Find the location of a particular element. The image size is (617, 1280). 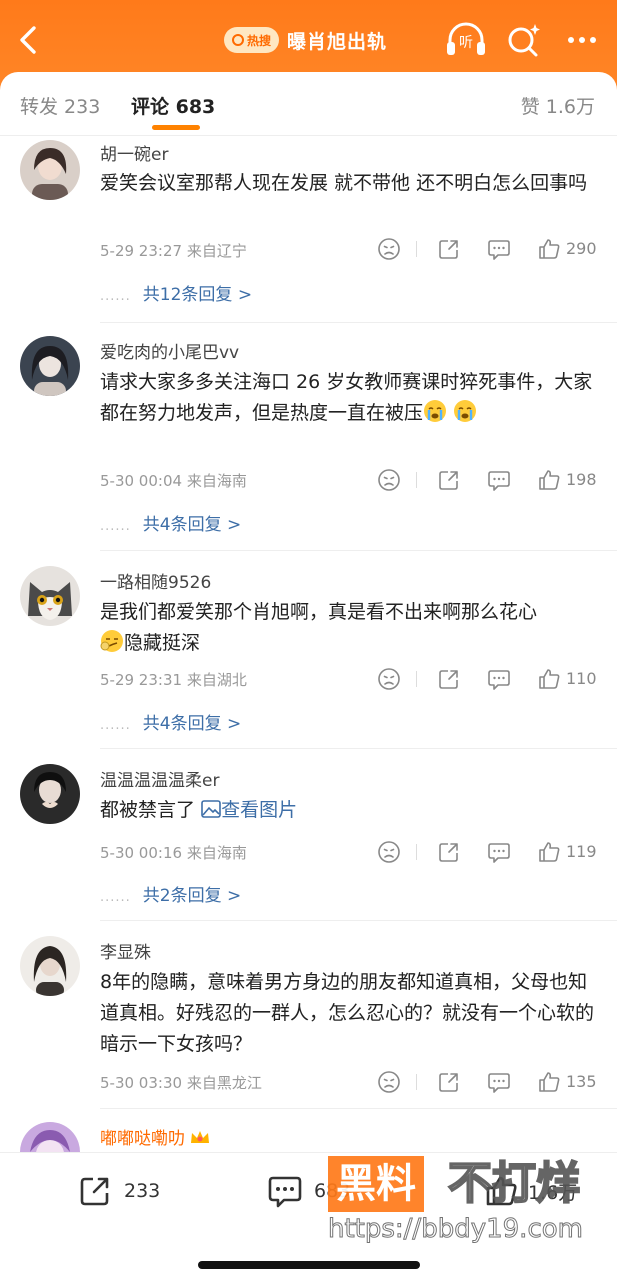

comment-text: 爱笑会议室那帮人现在发展 就不带他 还不明白怎么回事吗 is located at coordinates (344, 183).